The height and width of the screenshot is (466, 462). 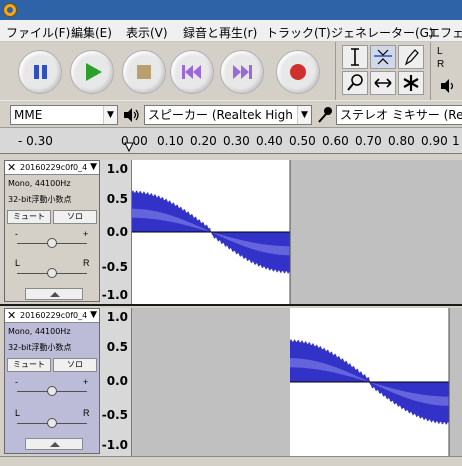 I want to click on gain-minus-label: -, so click(x=16, y=234).